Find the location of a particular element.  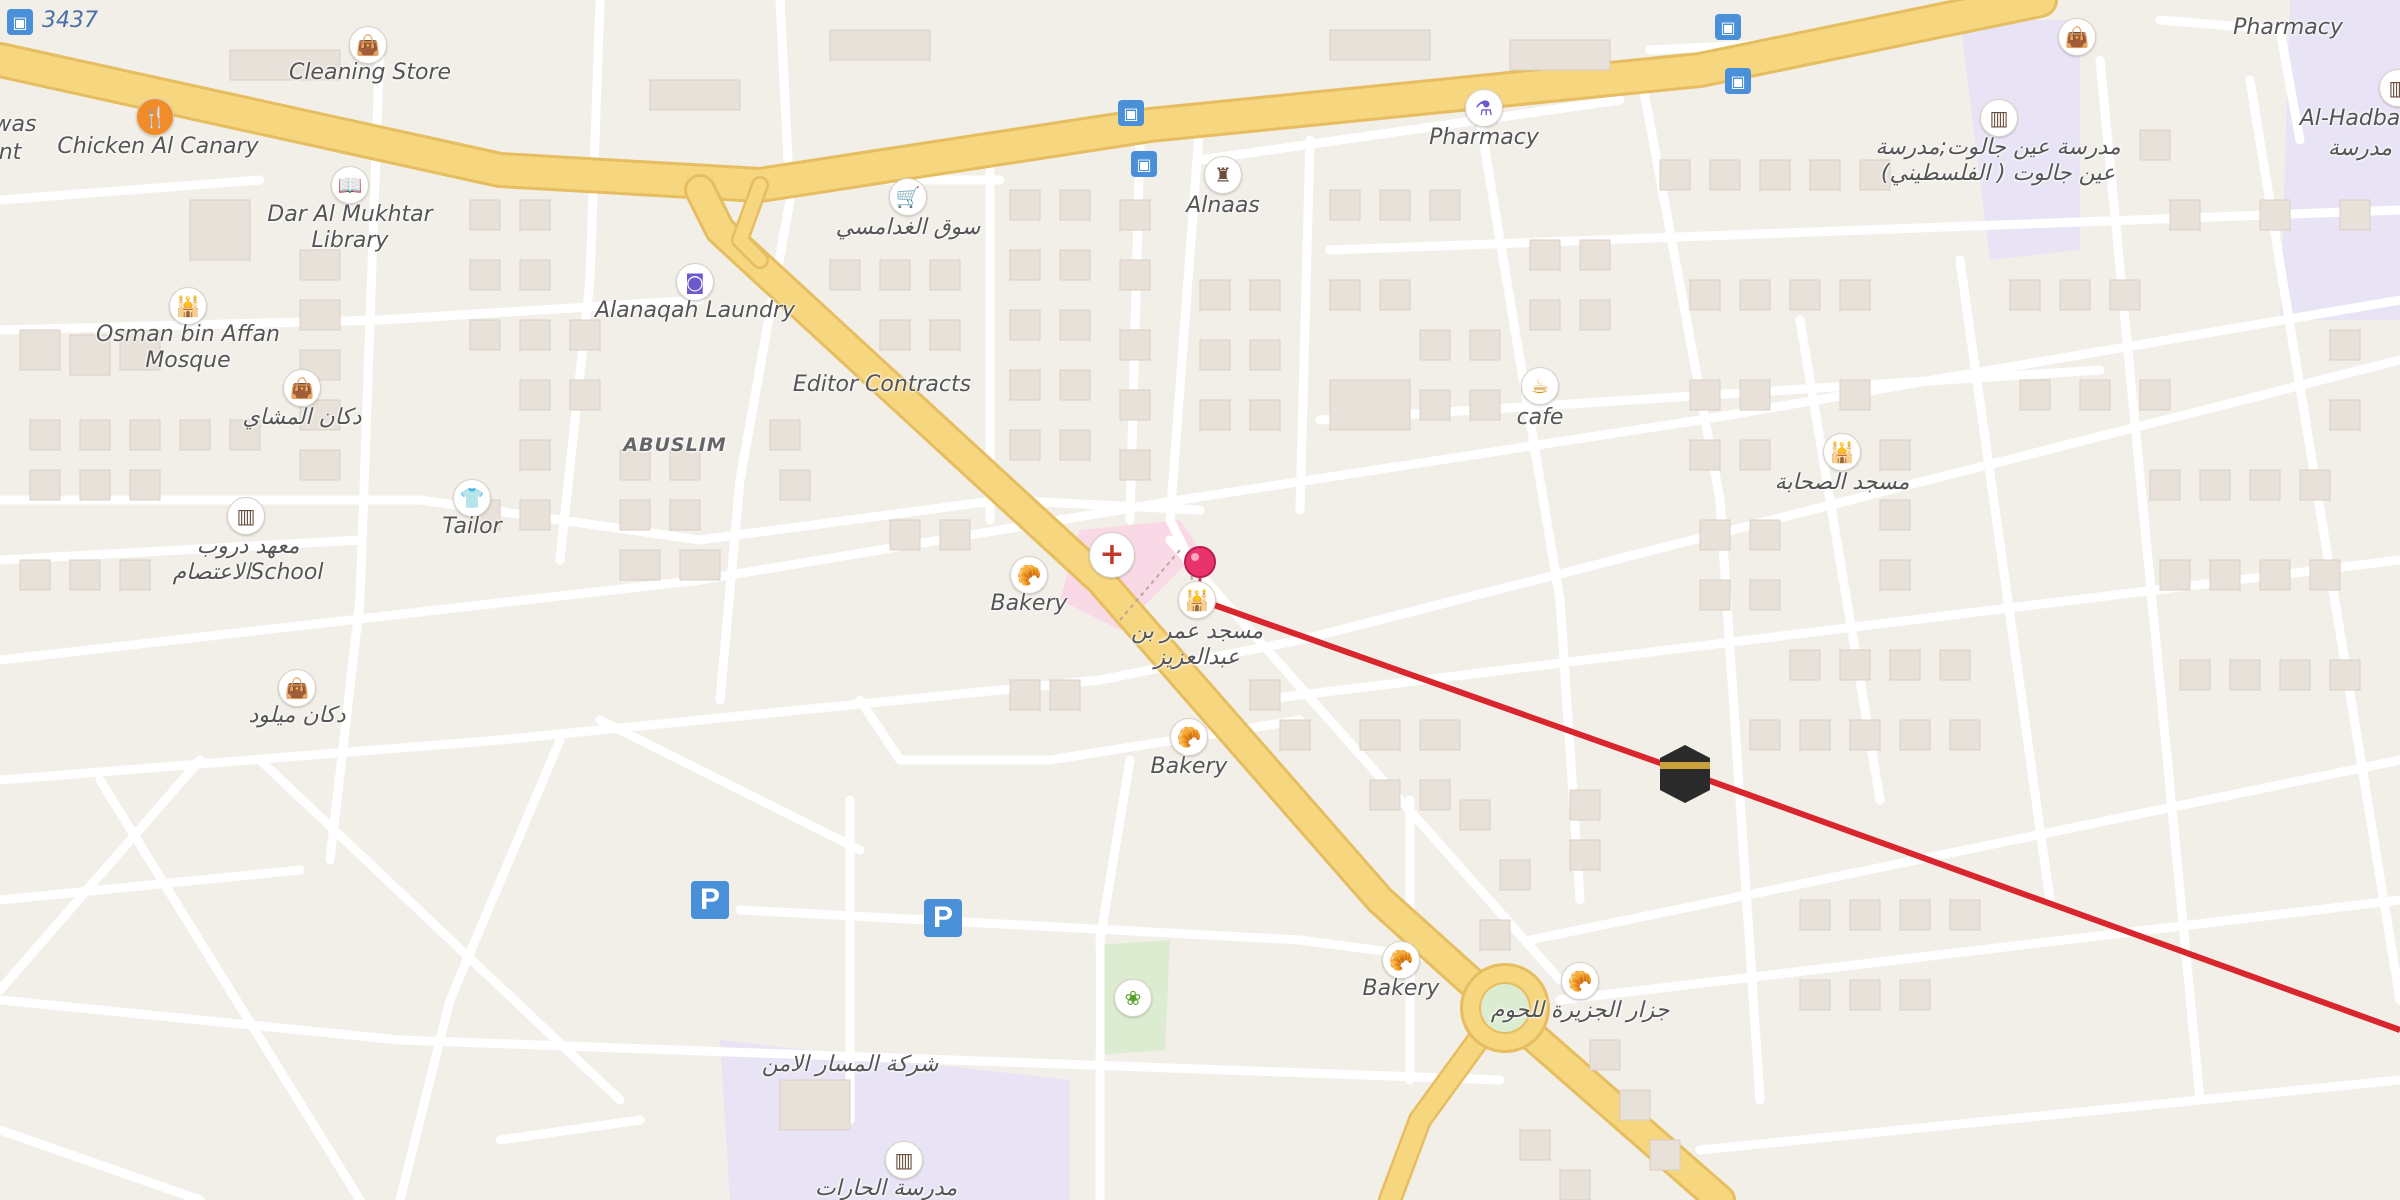

shirt-icon: 👕 is located at coordinates (472, 498).